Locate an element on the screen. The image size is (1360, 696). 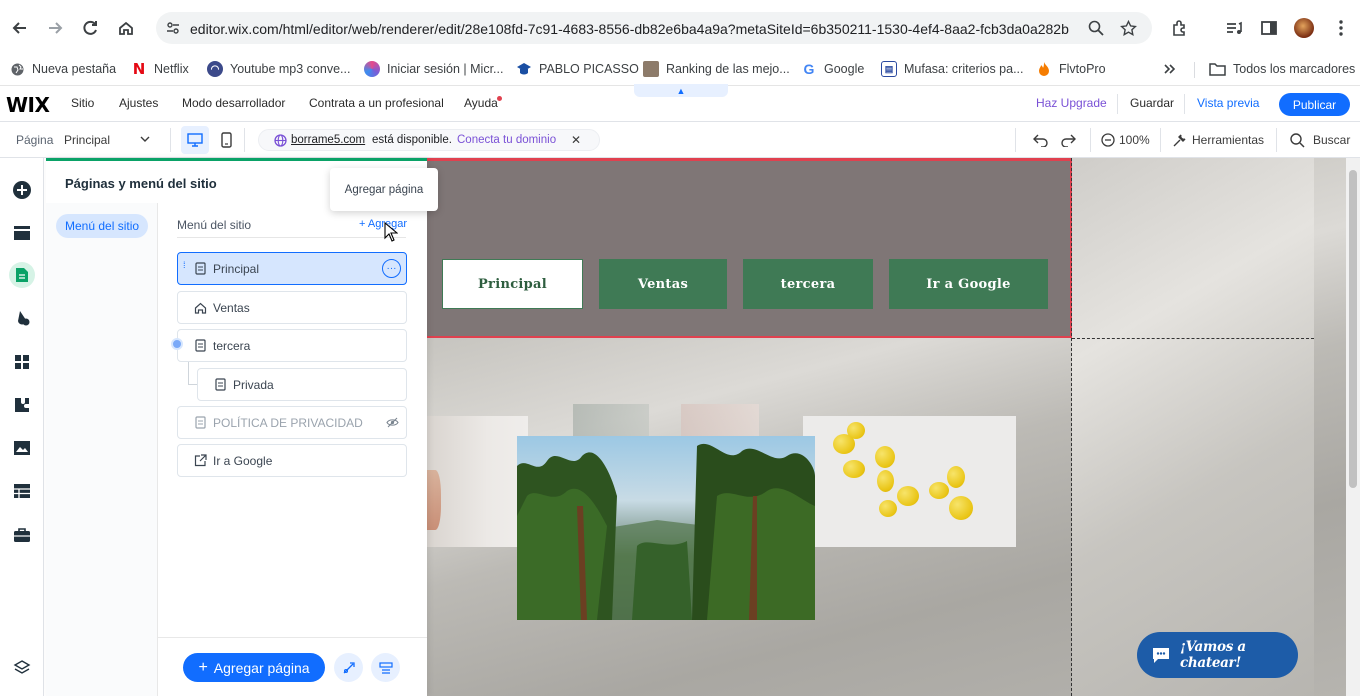
site-nav-tercera: tercera is located at coordinates (808, 284).